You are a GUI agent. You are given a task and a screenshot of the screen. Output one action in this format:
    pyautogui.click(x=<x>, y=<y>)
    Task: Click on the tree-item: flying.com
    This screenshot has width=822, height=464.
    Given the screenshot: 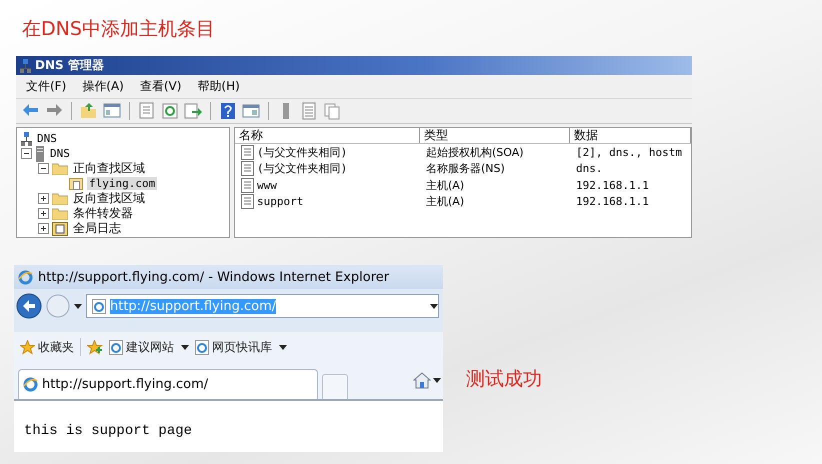 What is the action you would take?
    pyautogui.click(x=122, y=183)
    